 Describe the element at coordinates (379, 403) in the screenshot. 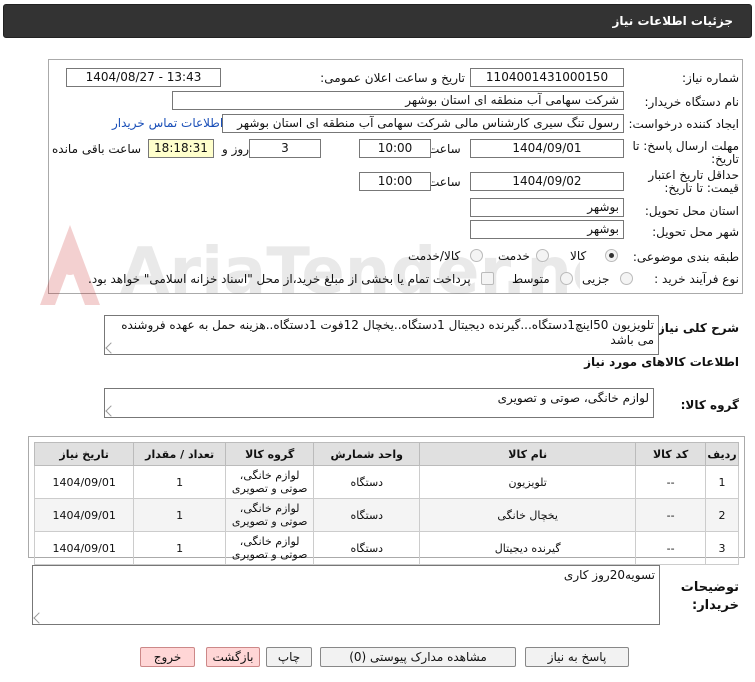

I see `goods-group-textarea: لوازم خانگی، صوتی و تصویری` at that location.